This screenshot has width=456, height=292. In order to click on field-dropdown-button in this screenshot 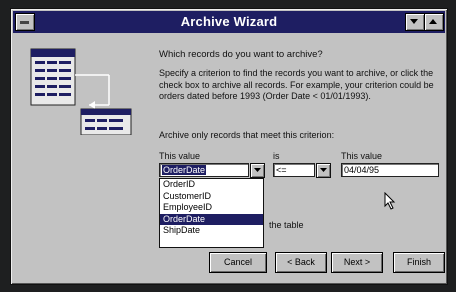, I will do `click(257, 170)`.